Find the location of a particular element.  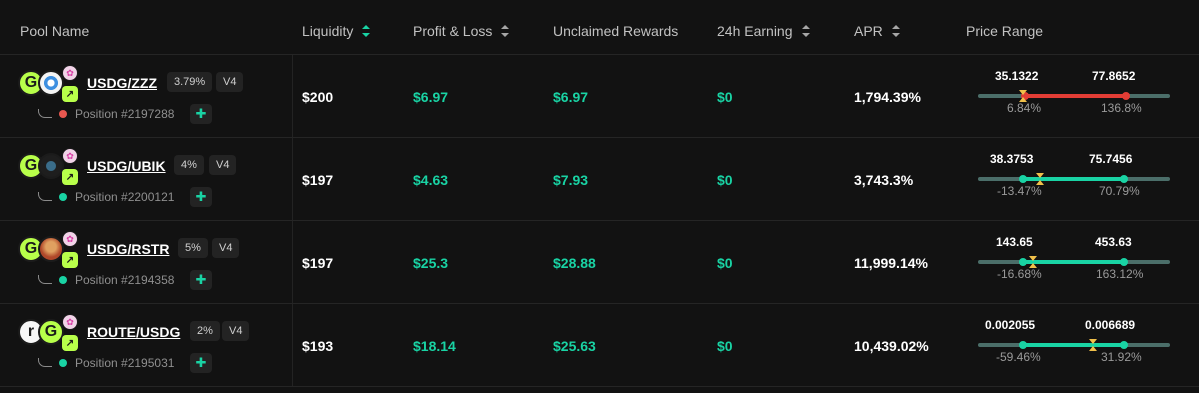

unclaimed-value: $7.93 is located at coordinates (571, 180).